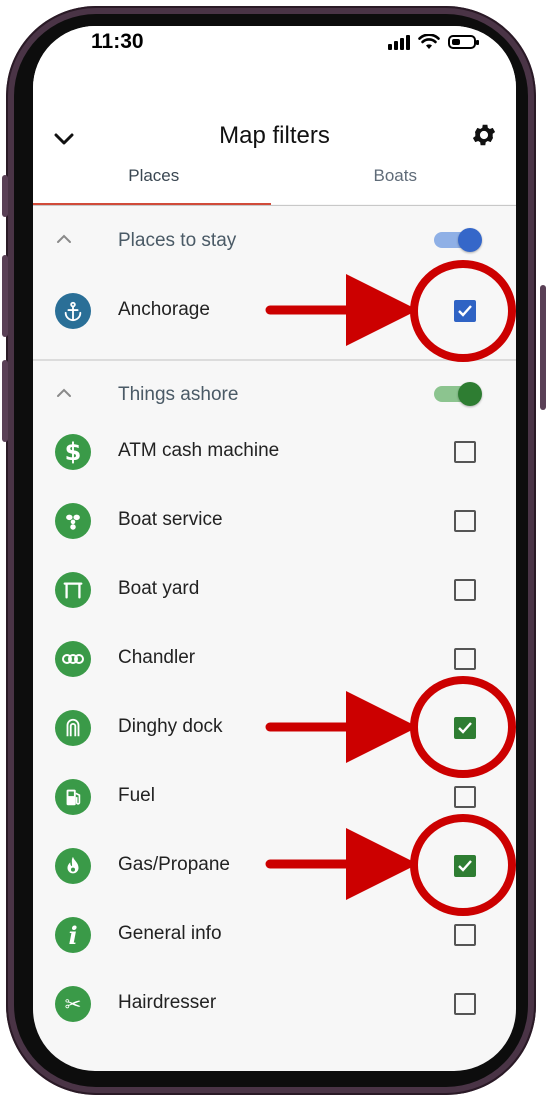  I want to click on boat-service-checkbox, so click(465, 521).